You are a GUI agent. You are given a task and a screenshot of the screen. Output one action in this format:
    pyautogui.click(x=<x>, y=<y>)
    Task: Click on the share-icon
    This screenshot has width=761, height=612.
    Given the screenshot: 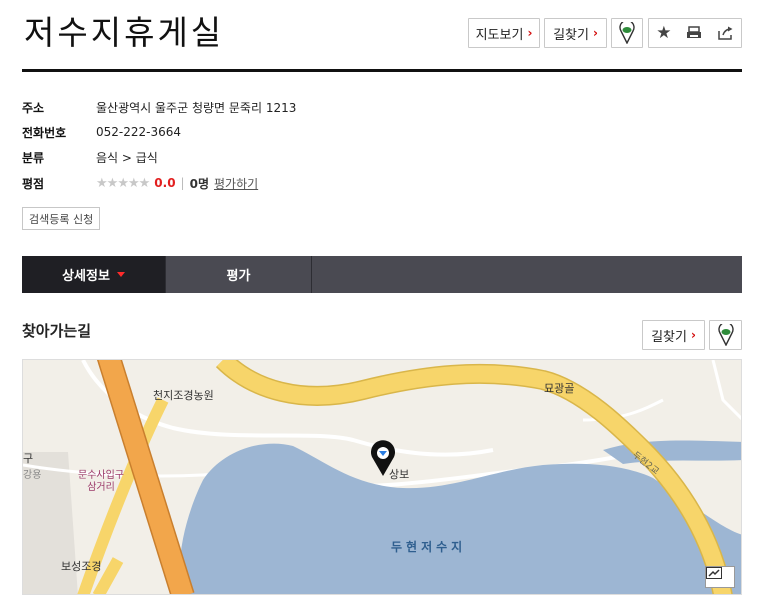 What is the action you would take?
    pyautogui.click(x=725, y=33)
    